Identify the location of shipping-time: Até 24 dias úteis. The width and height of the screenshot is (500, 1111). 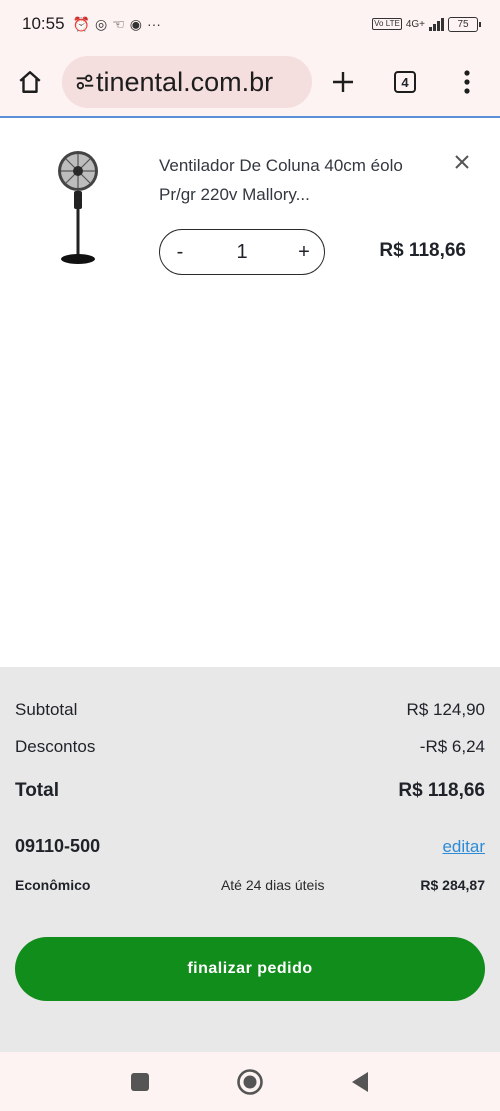
(272, 885).